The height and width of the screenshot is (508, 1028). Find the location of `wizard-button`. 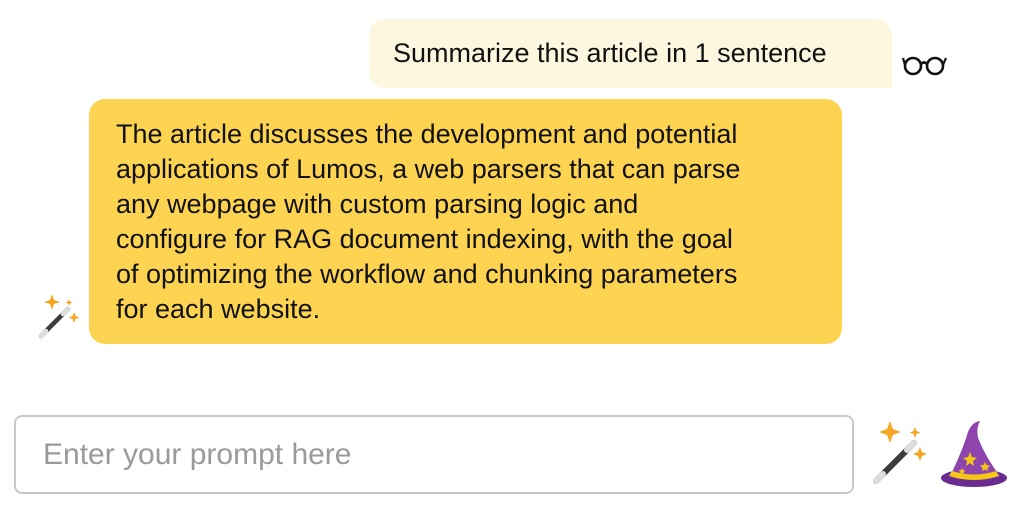

wizard-button is located at coordinates (974, 454).